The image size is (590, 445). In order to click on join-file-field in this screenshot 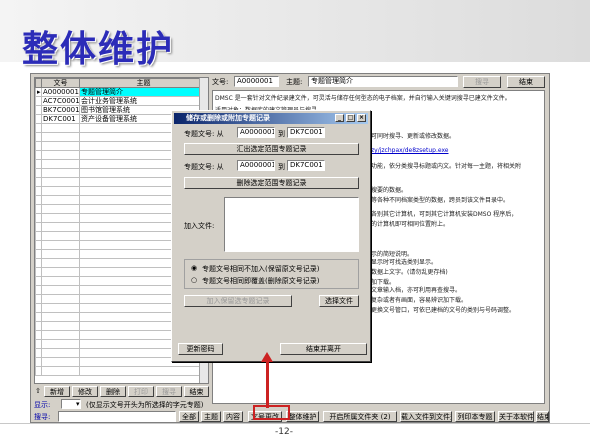, I will do `click(291, 224)`.